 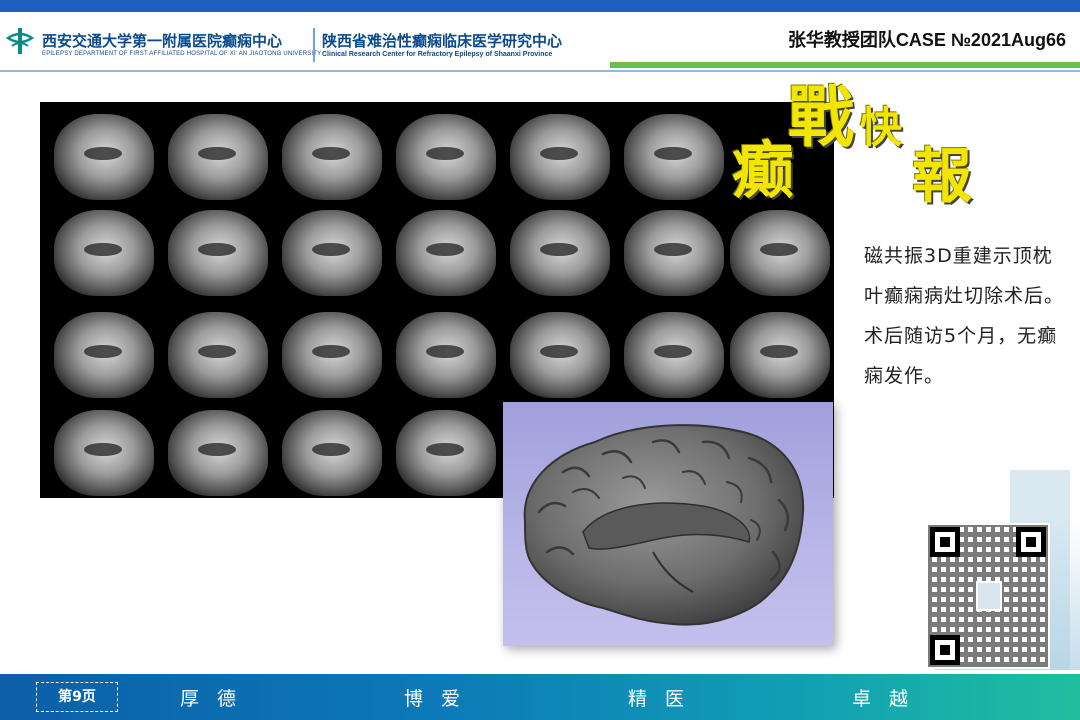 What do you see at coordinates (77, 697) in the screenshot?
I see `page-number: 第9页` at bounding box center [77, 697].